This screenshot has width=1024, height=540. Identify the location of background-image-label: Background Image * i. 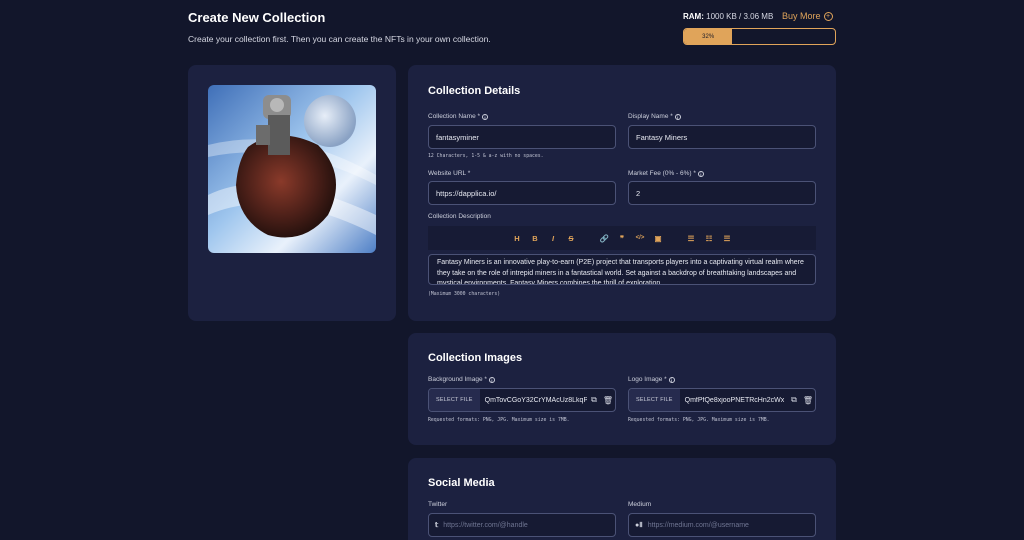
(461, 379).